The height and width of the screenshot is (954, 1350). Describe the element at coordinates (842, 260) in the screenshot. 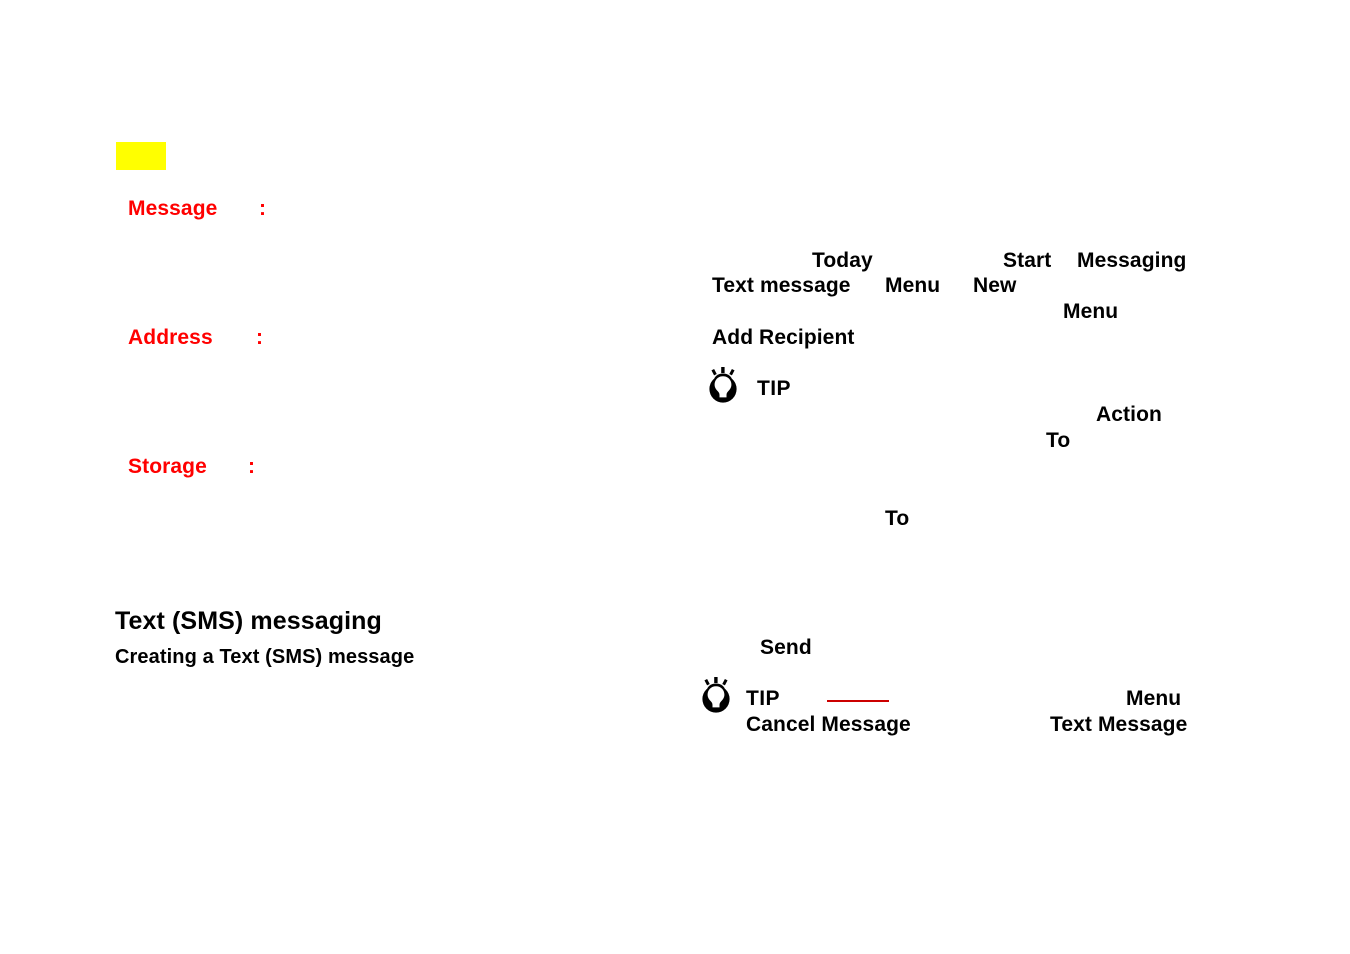

I see `term-today: Today` at that location.